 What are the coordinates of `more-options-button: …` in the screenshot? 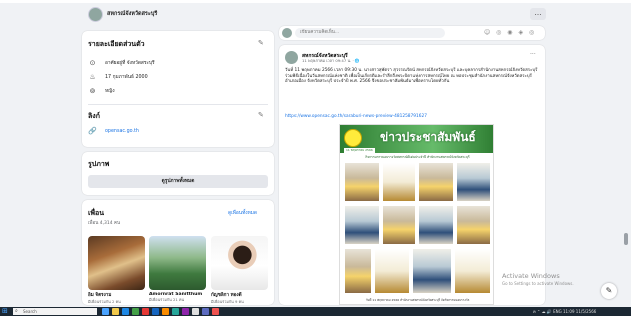 It's located at (538, 14).